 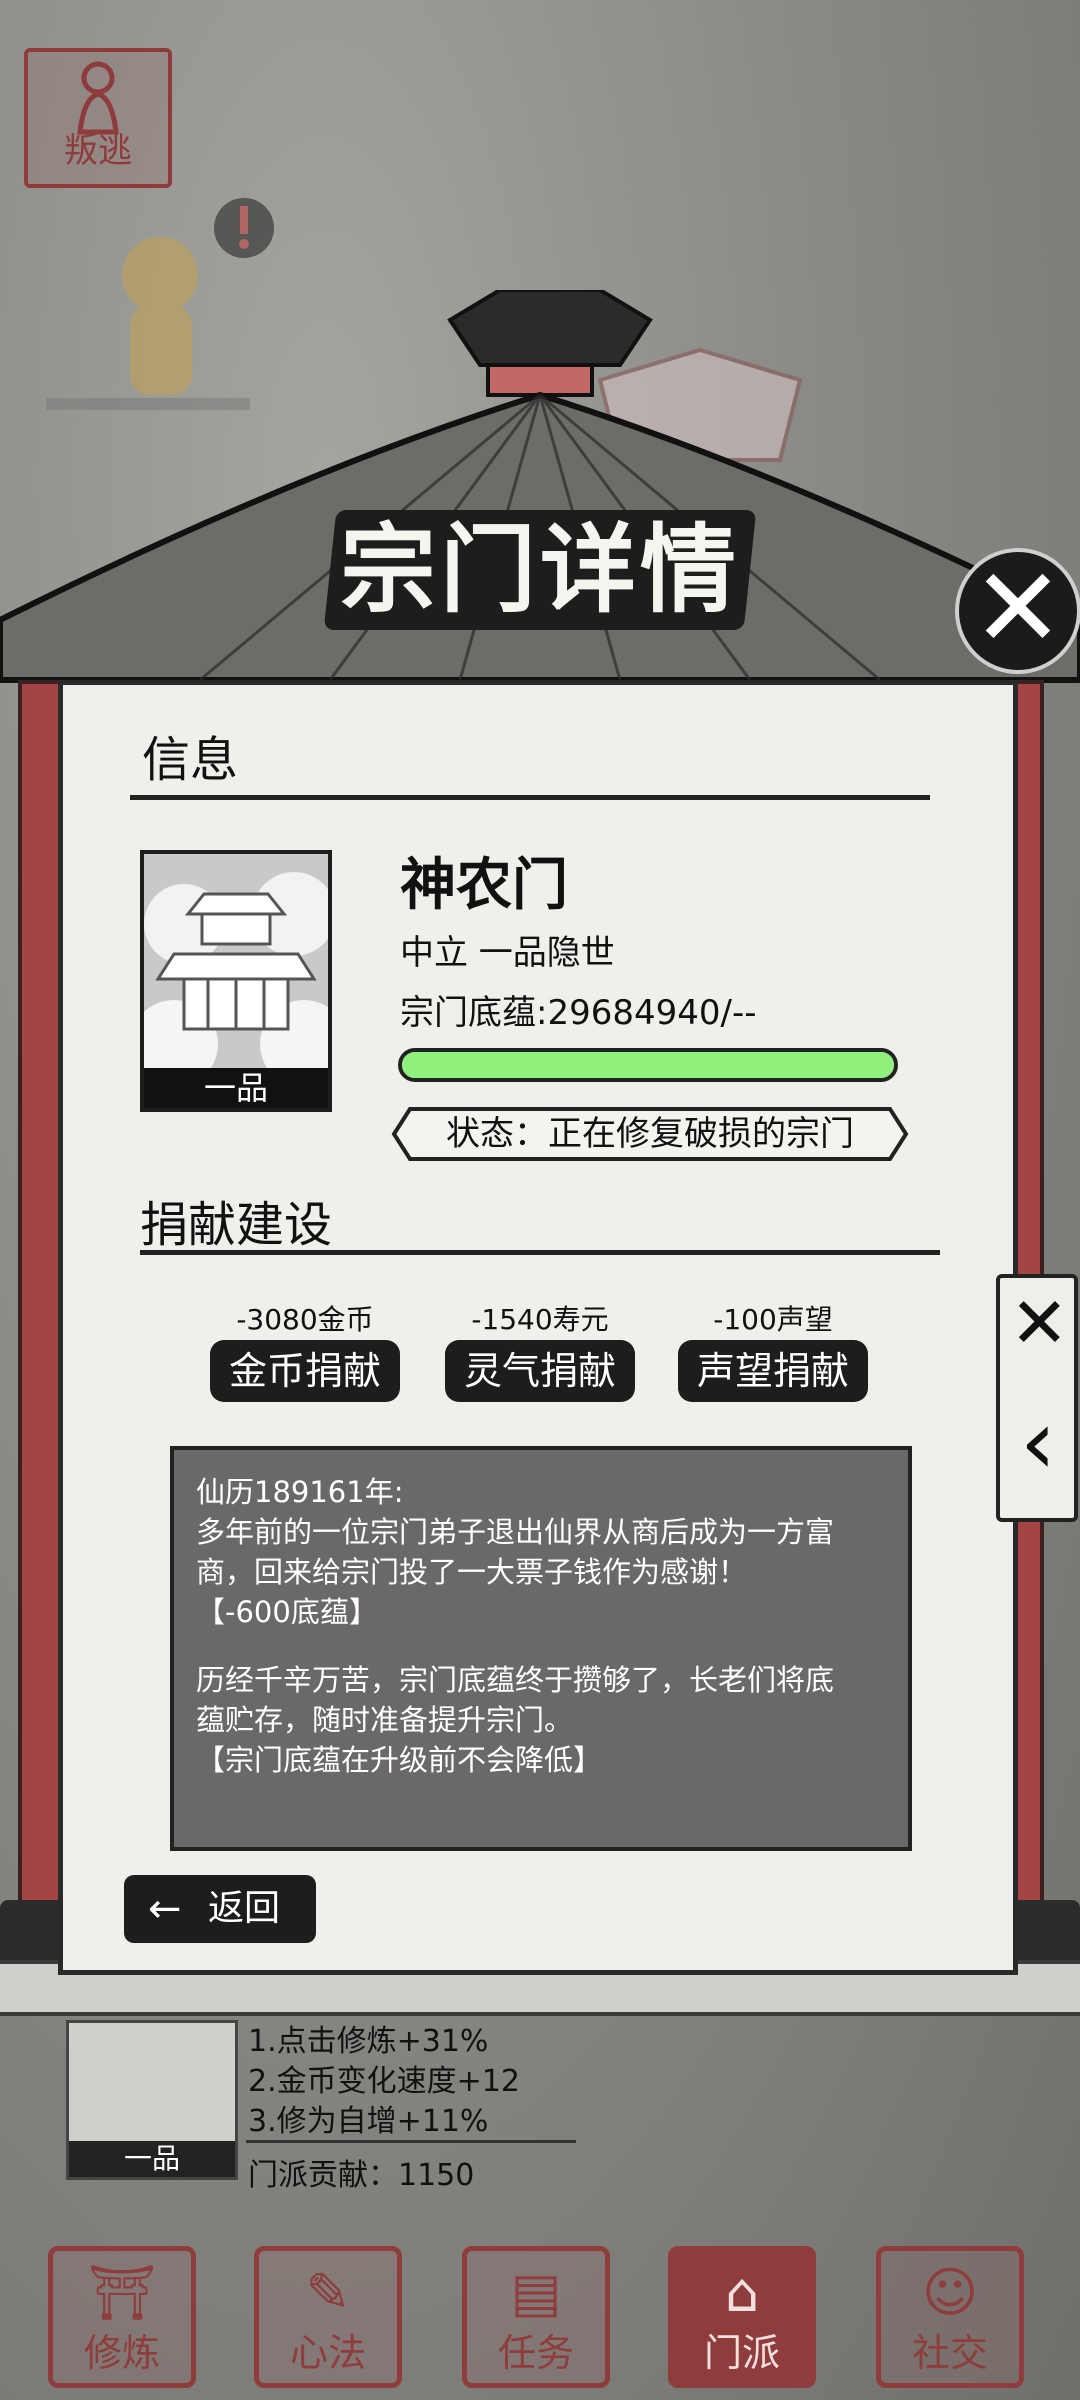 What do you see at coordinates (530, 797) in the screenshot?
I see `info-divider` at bounding box center [530, 797].